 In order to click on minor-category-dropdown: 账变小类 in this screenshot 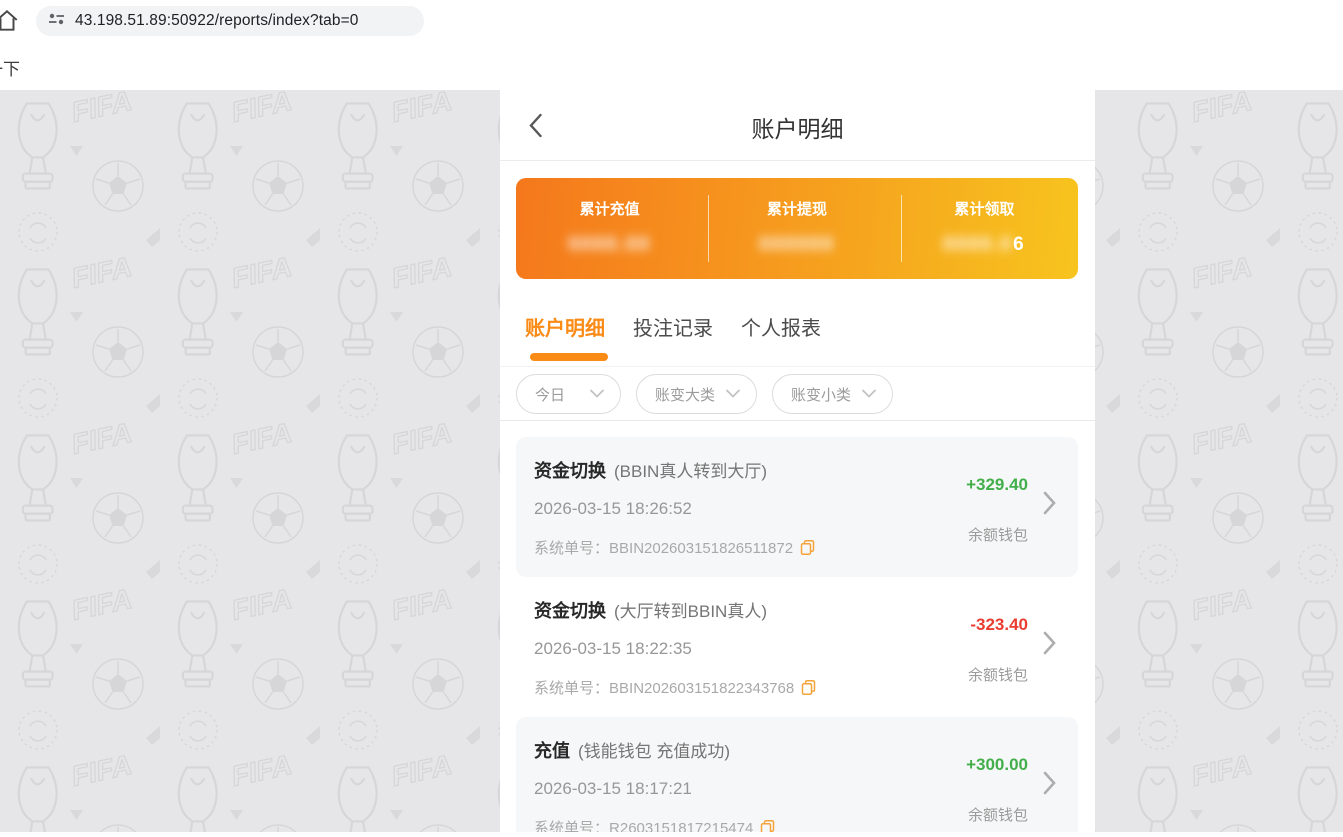, I will do `click(832, 394)`.